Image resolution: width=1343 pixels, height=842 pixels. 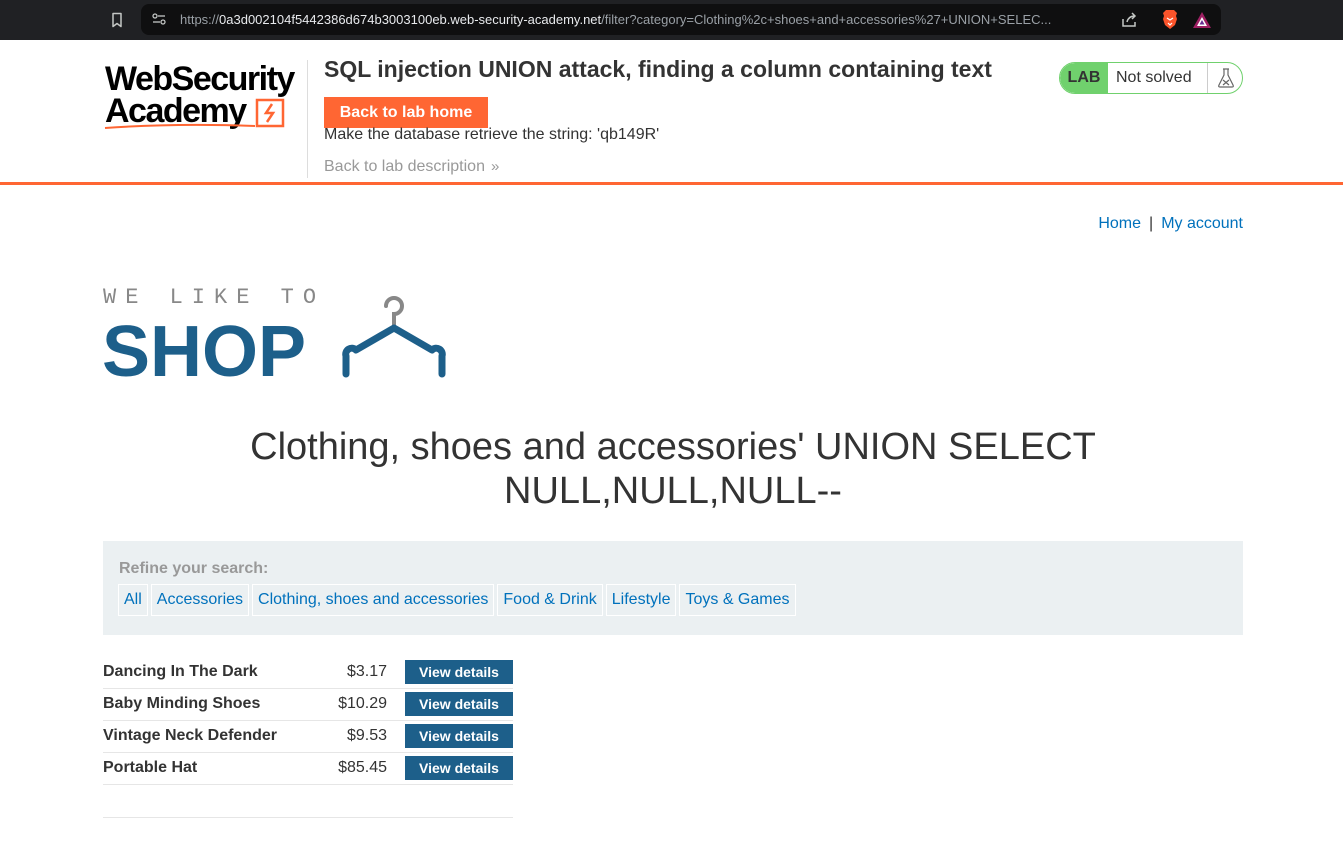 What do you see at coordinates (307, 119) in the screenshot?
I see `header-divider` at bounding box center [307, 119].